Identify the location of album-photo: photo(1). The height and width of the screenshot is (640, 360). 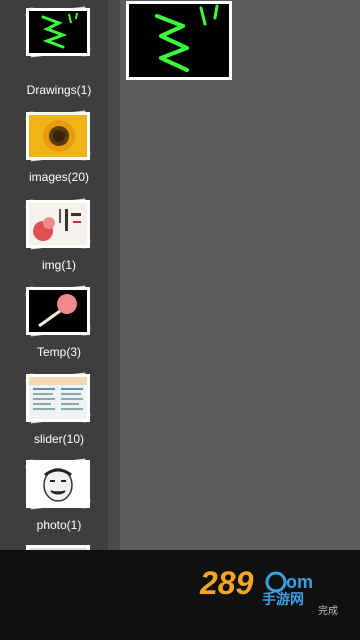
(59, 504).